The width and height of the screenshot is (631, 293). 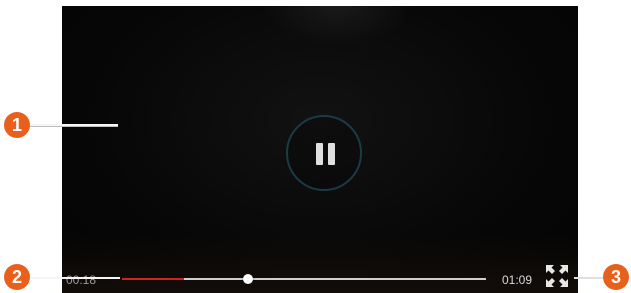 What do you see at coordinates (247, 279) in the screenshot?
I see `progress-thumb` at bounding box center [247, 279].